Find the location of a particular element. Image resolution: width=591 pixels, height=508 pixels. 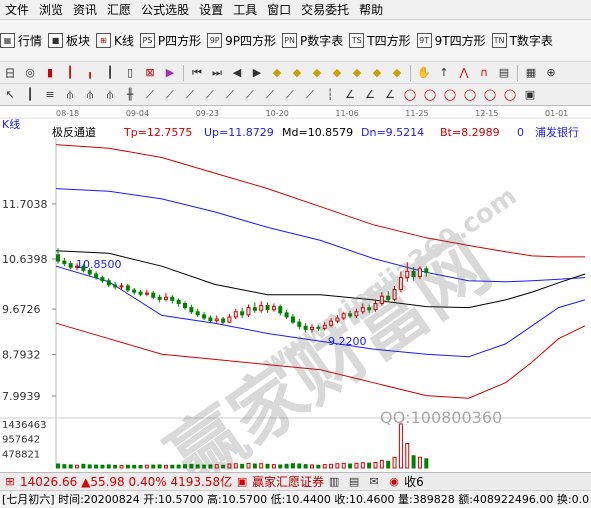

first-icon: ⏮ is located at coordinates (197, 73).